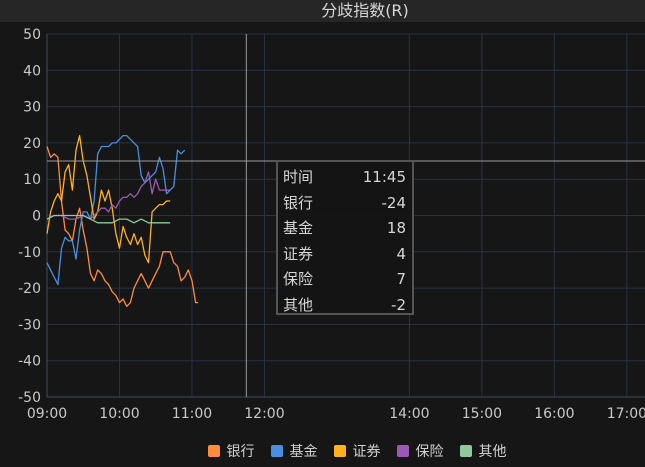  What do you see at coordinates (192, 414) in the screenshot?
I see `x-tick-label: 11:00` at bounding box center [192, 414].